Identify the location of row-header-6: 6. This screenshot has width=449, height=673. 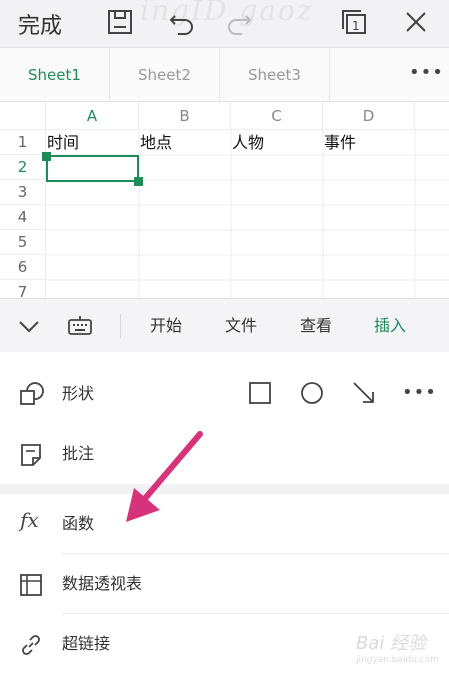
(23, 267).